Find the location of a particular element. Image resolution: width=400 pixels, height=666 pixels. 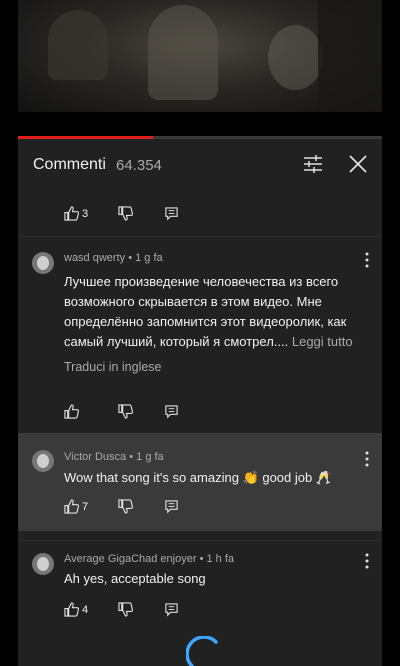

comment-time: 1 h fa is located at coordinates (220, 559).